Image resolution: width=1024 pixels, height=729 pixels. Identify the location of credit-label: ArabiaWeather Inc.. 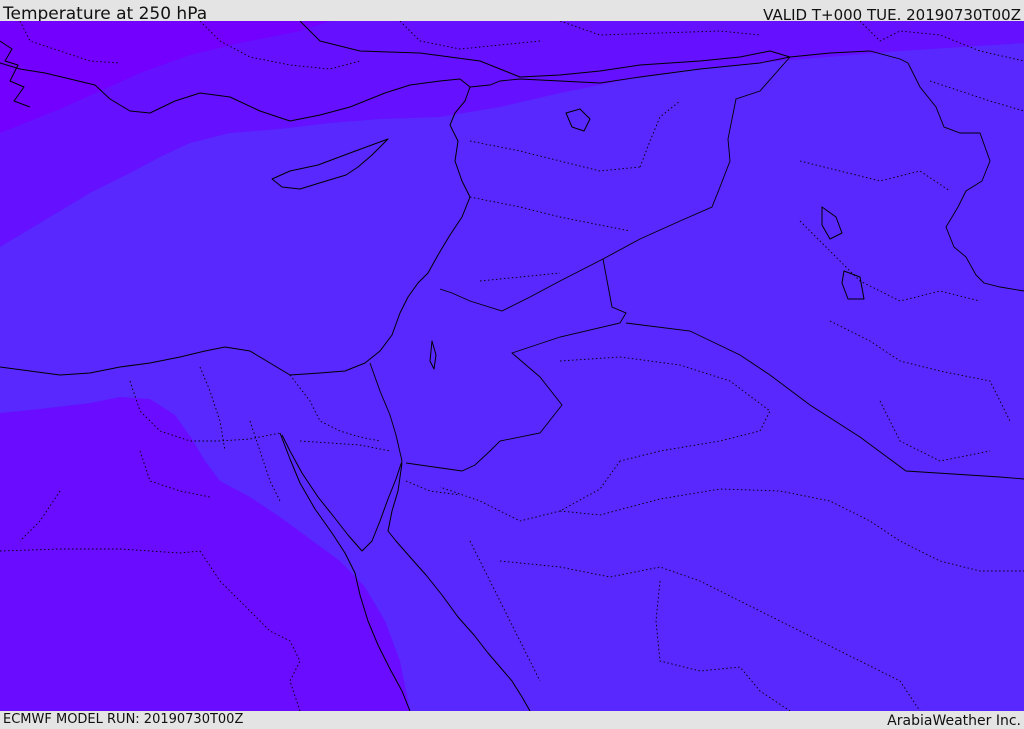
(954, 721).